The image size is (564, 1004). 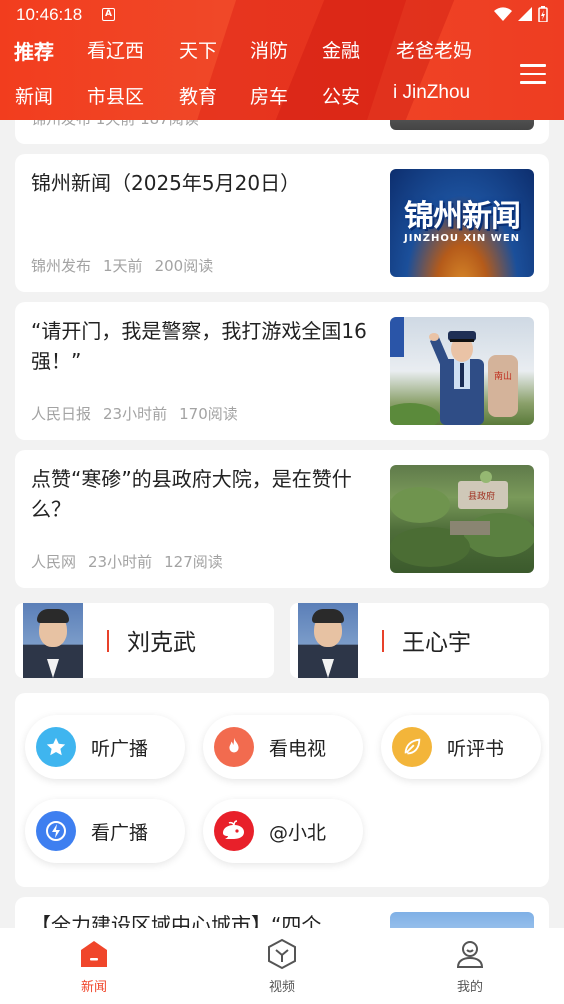 I want to click on tab-news-bottom: 新闻, so click(x=94, y=966).